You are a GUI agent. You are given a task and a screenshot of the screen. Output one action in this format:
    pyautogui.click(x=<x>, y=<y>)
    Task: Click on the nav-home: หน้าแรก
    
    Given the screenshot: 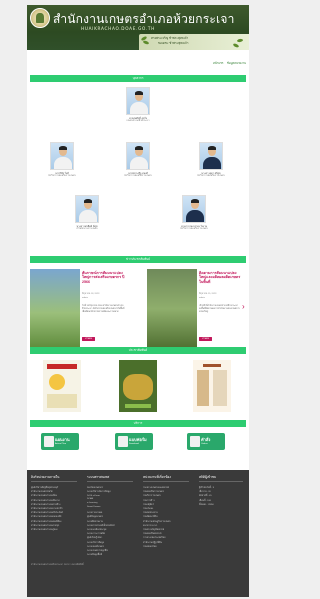 What is the action you would take?
    pyautogui.click(x=218, y=63)
    